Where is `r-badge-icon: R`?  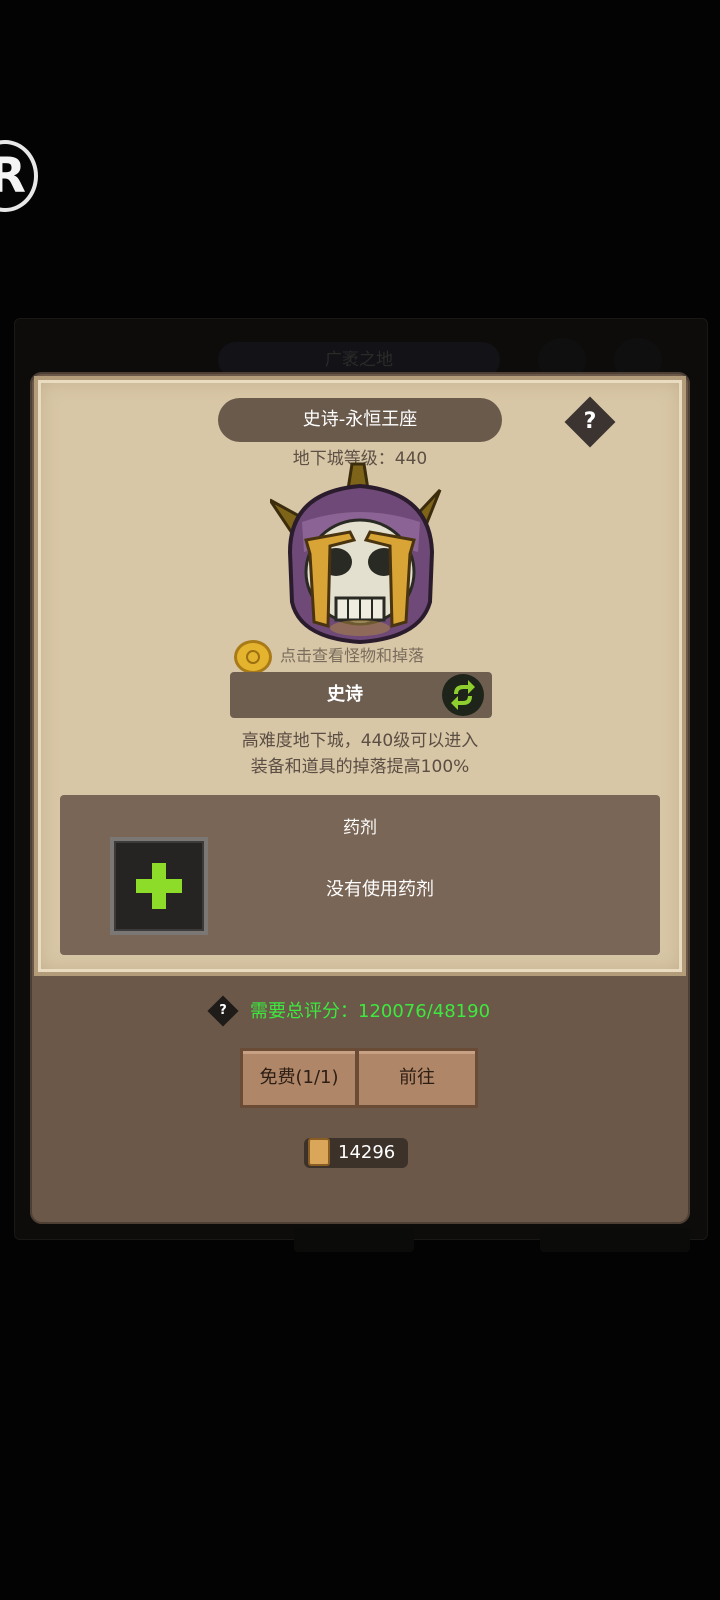
r-badge-icon: R is located at coordinates (19, 176).